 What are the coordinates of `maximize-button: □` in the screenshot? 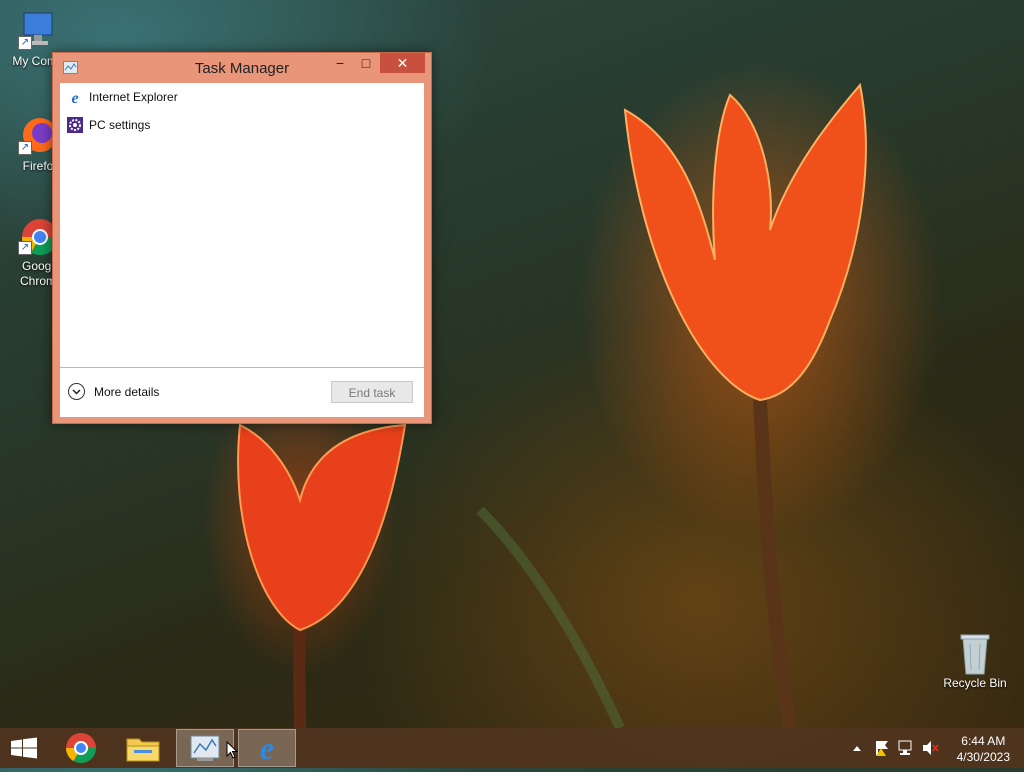 It's located at (366, 63).